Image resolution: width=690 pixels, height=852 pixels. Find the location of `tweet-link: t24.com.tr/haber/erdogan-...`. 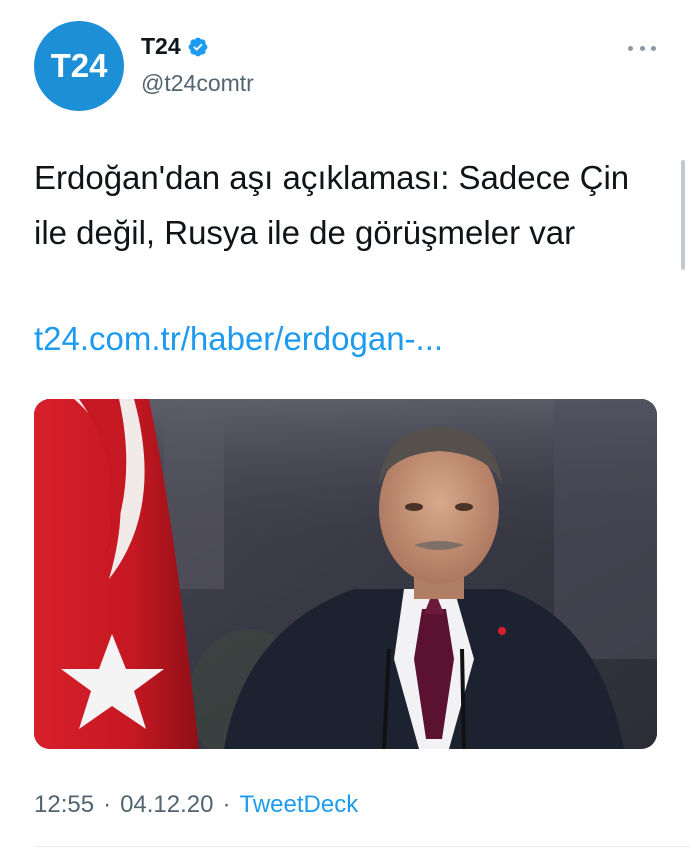

tweet-link: t24.com.tr/haber/erdogan-... is located at coordinates (238, 338).